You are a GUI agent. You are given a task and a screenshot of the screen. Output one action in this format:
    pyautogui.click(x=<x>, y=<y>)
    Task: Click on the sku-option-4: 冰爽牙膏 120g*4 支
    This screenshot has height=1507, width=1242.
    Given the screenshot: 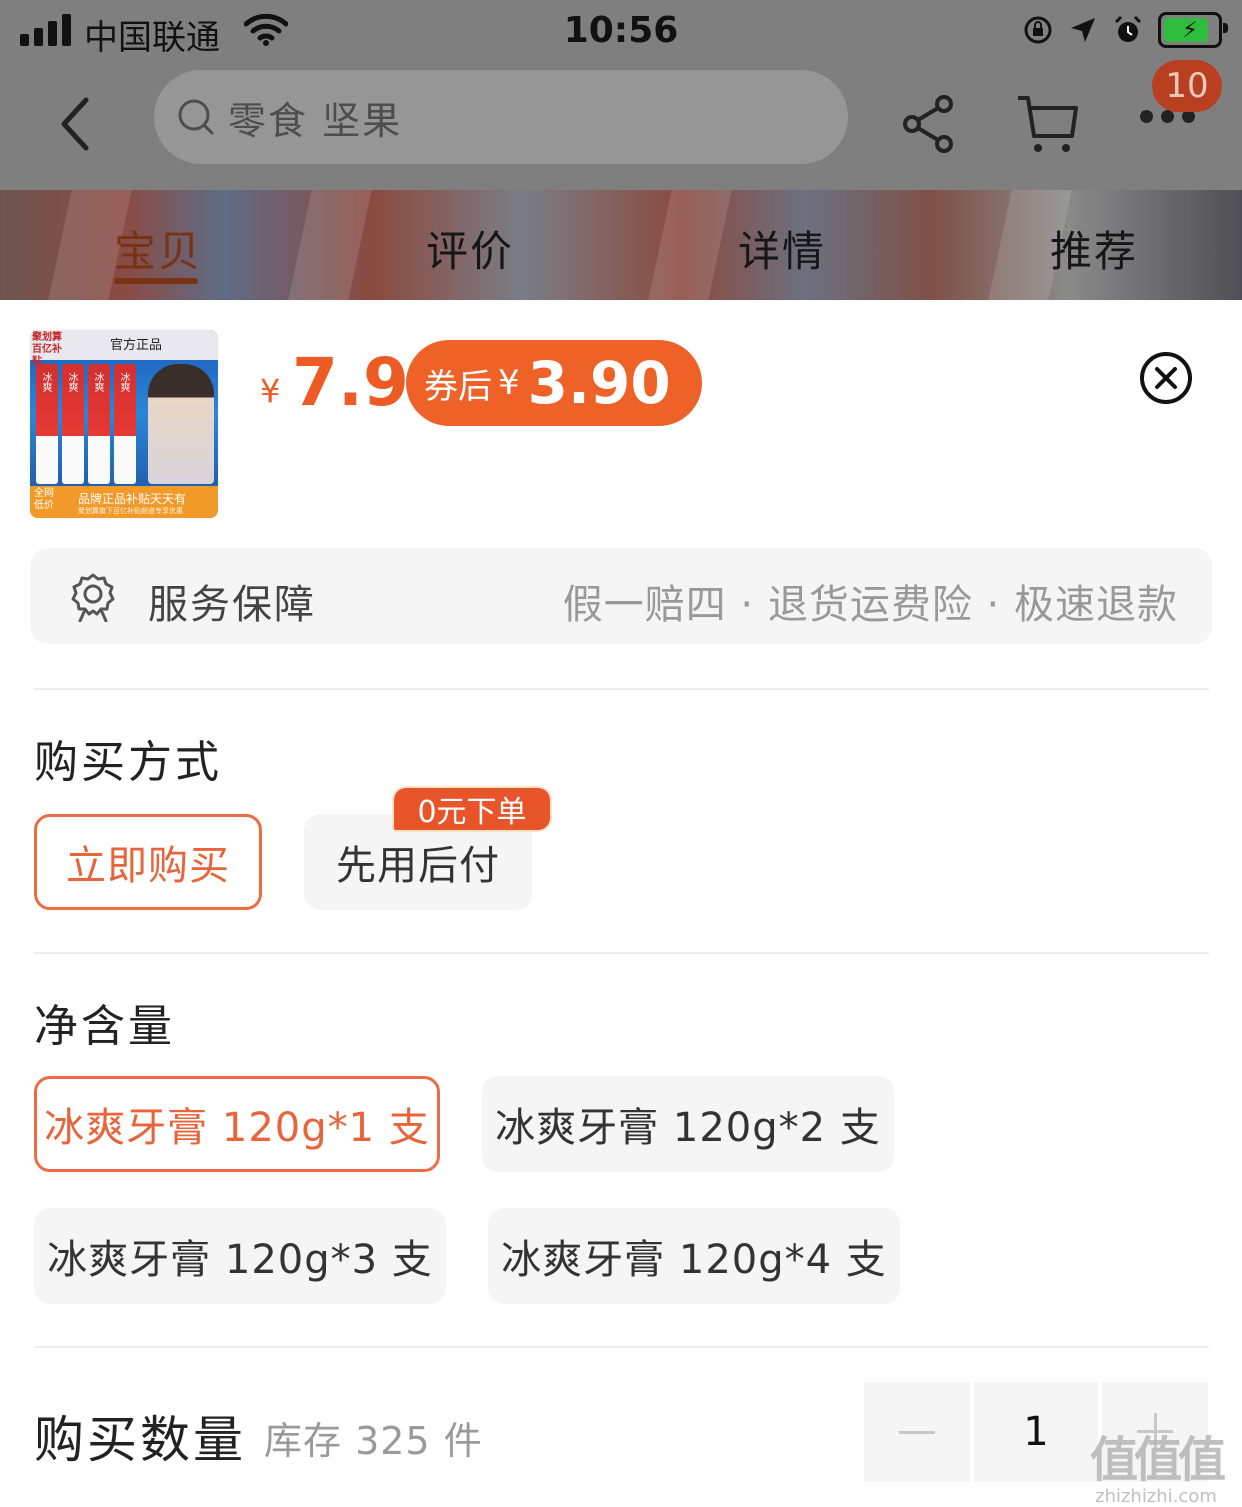 What is the action you would take?
    pyautogui.click(x=694, y=1256)
    